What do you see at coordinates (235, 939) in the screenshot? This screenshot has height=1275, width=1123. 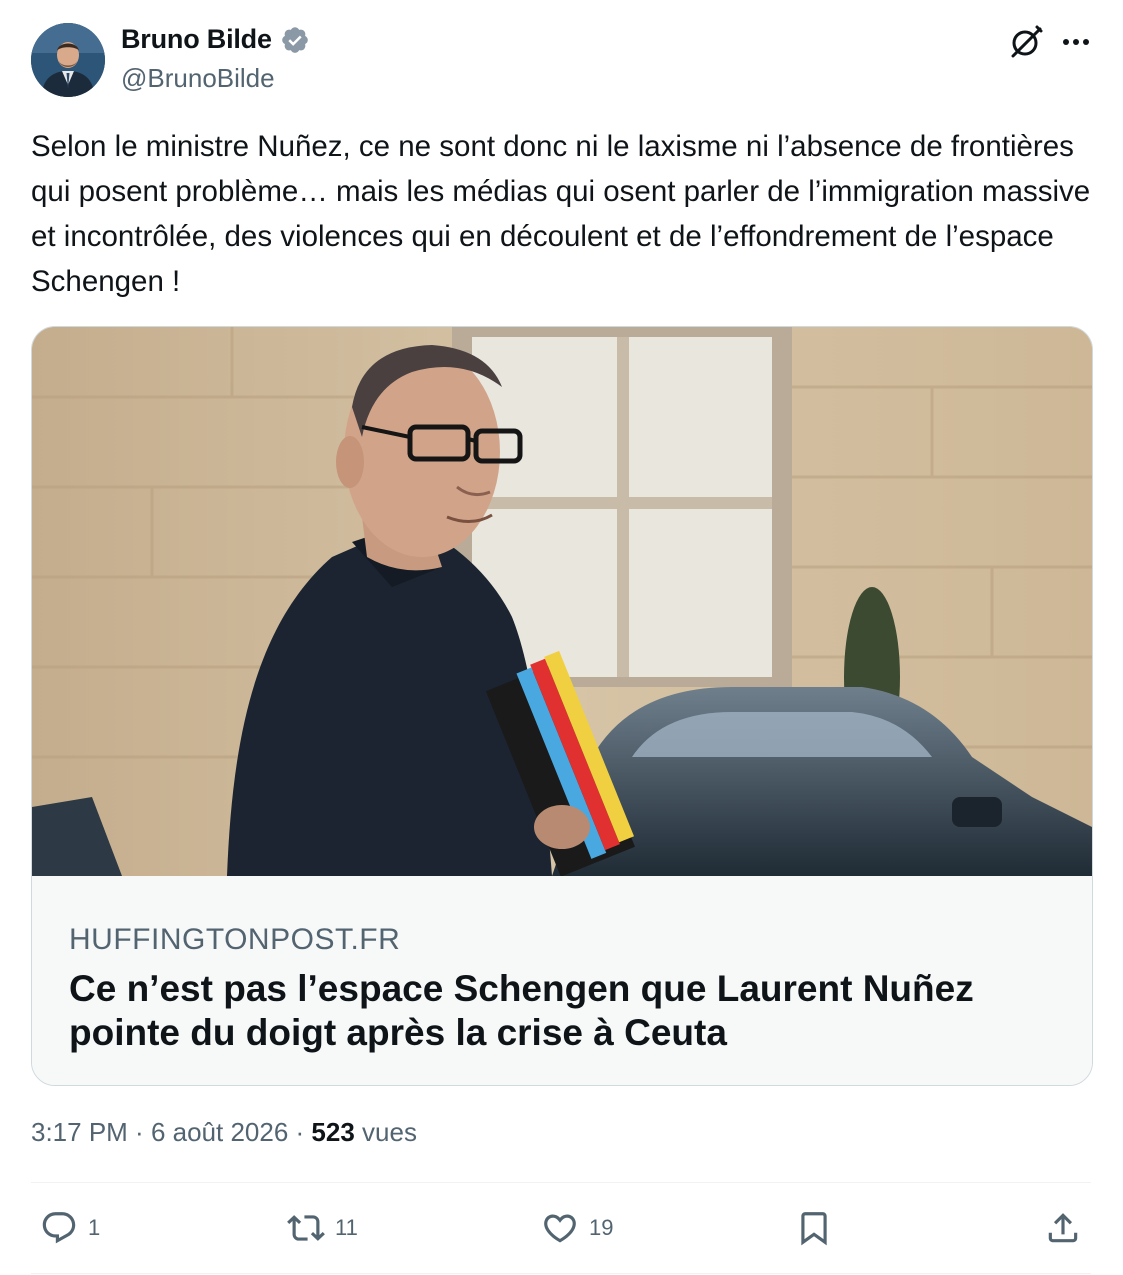 I see `link-domain: HUFFINGTONPOST.FR` at bounding box center [235, 939].